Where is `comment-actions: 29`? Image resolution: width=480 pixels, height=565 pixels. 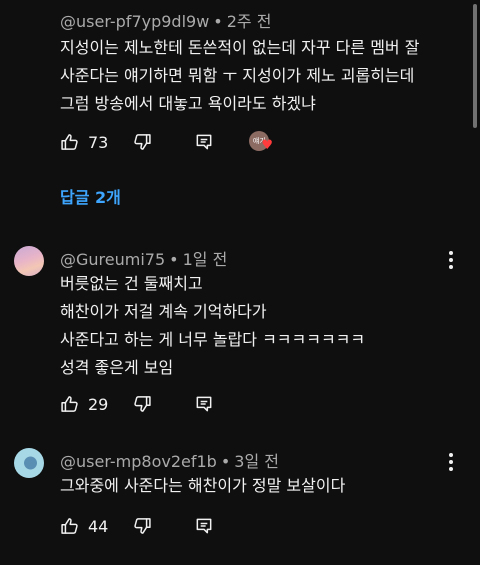
comment-actions: 29 is located at coordinates (137, 404).